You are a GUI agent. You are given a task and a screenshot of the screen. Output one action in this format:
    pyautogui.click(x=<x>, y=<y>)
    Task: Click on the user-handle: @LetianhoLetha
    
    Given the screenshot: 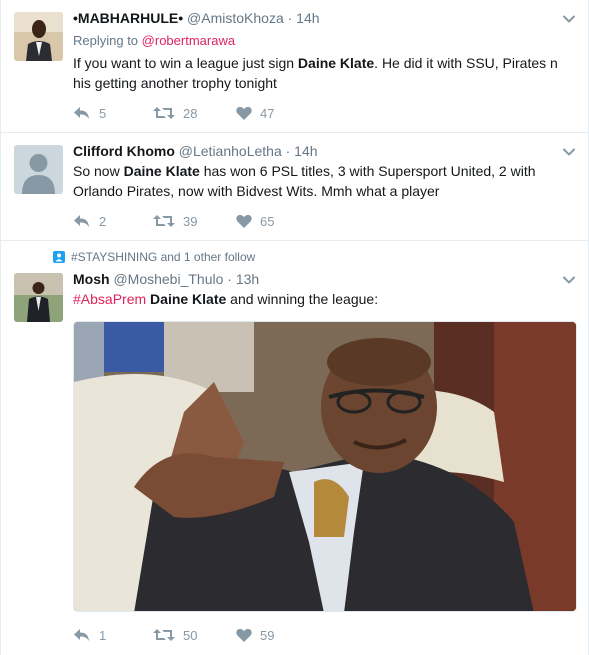 What is the action you would take?
    pyautogui.click(x=230, y=151)
    